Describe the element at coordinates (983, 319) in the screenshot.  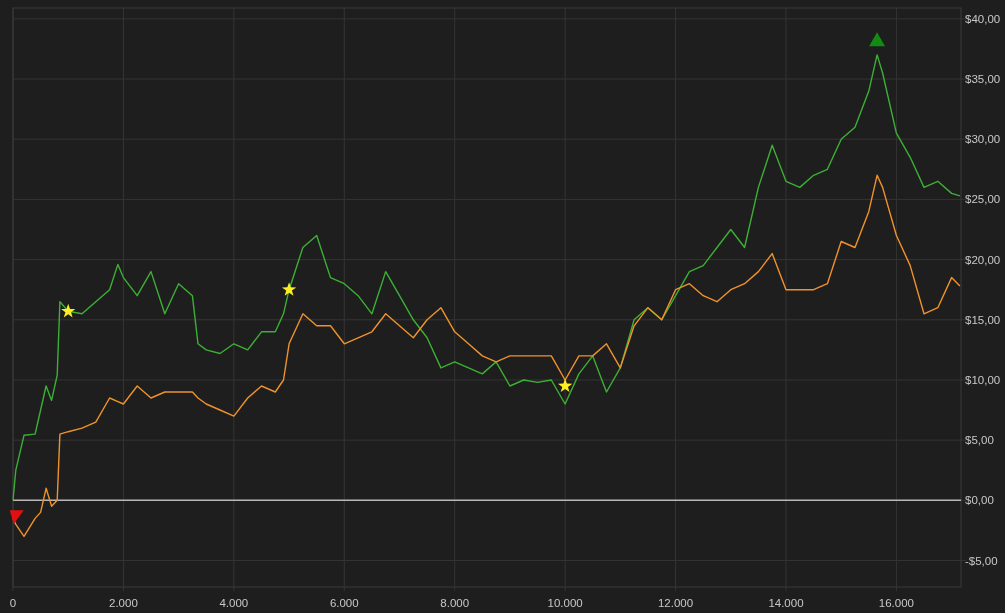
I see `axis-label: $15,00` at that location.